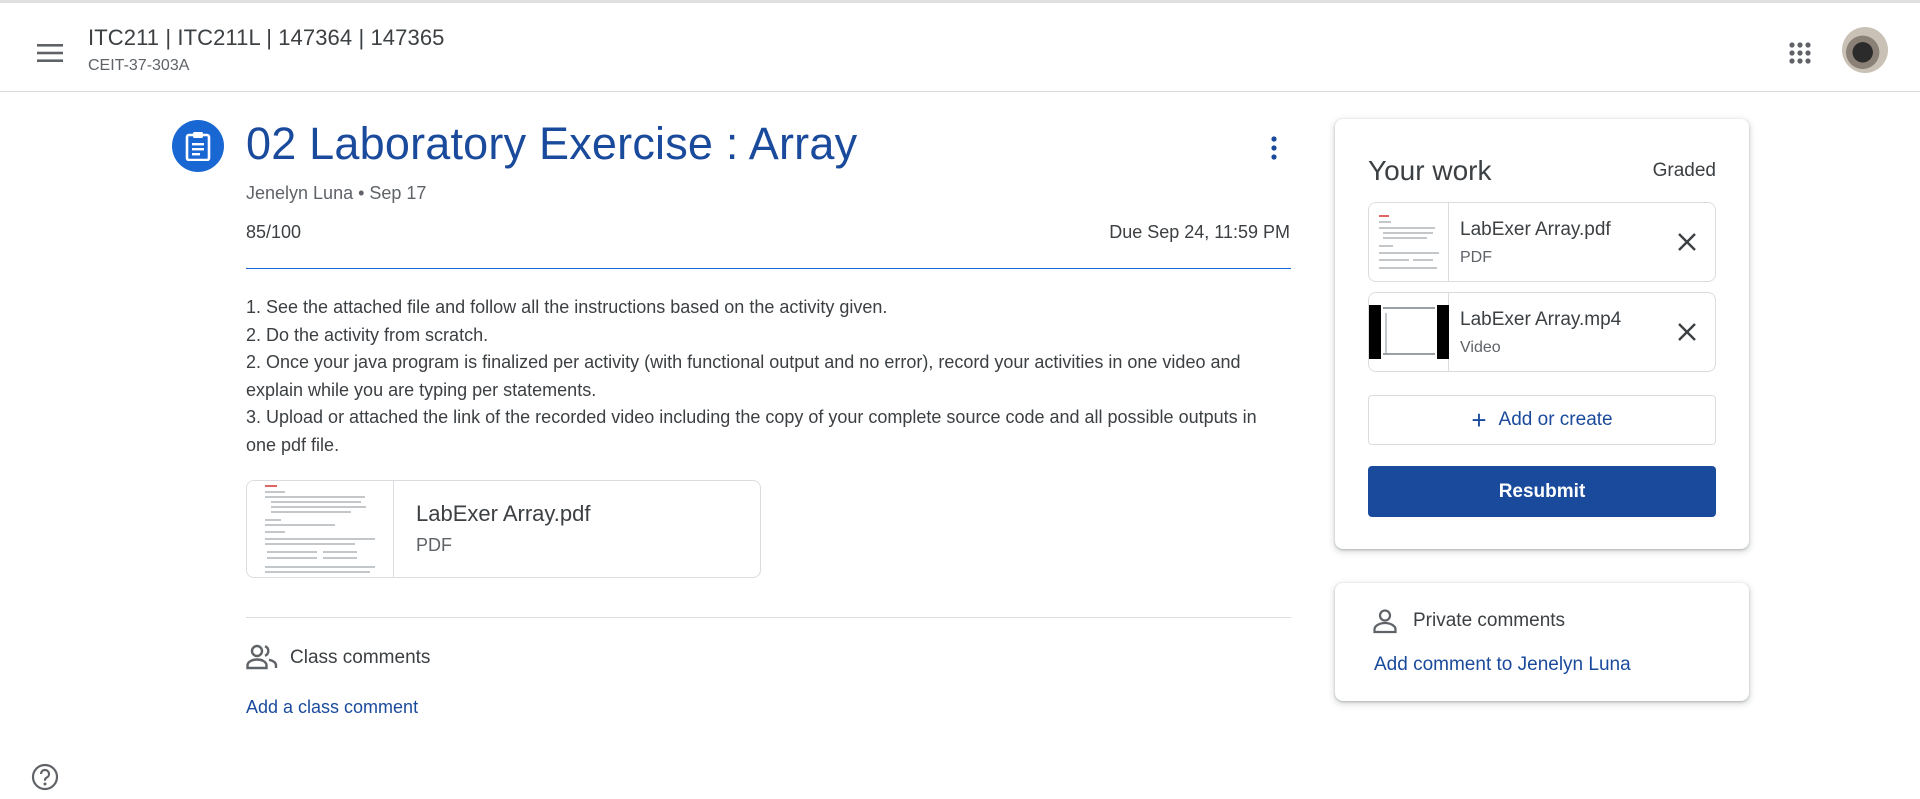 The height and width of the screenshot is (799, 1920). I want to click on attachment-name: LabExer Array.pdf, so click(503, 513).